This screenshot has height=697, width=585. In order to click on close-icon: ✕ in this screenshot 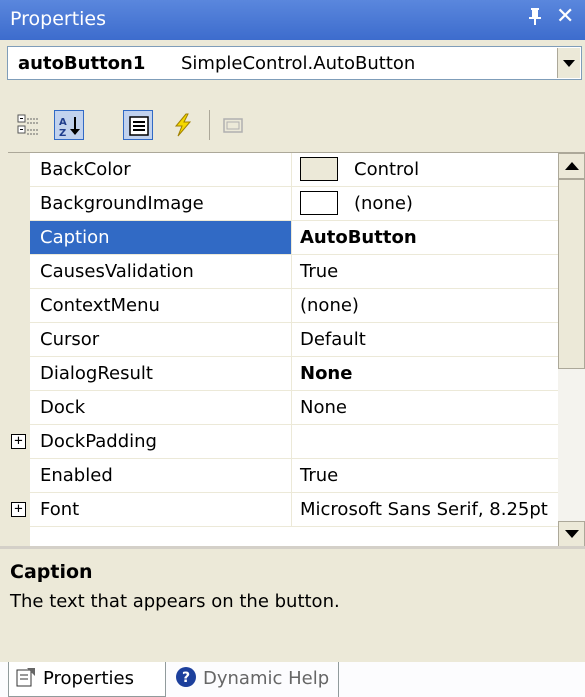, I will do `click(565, 16)`.